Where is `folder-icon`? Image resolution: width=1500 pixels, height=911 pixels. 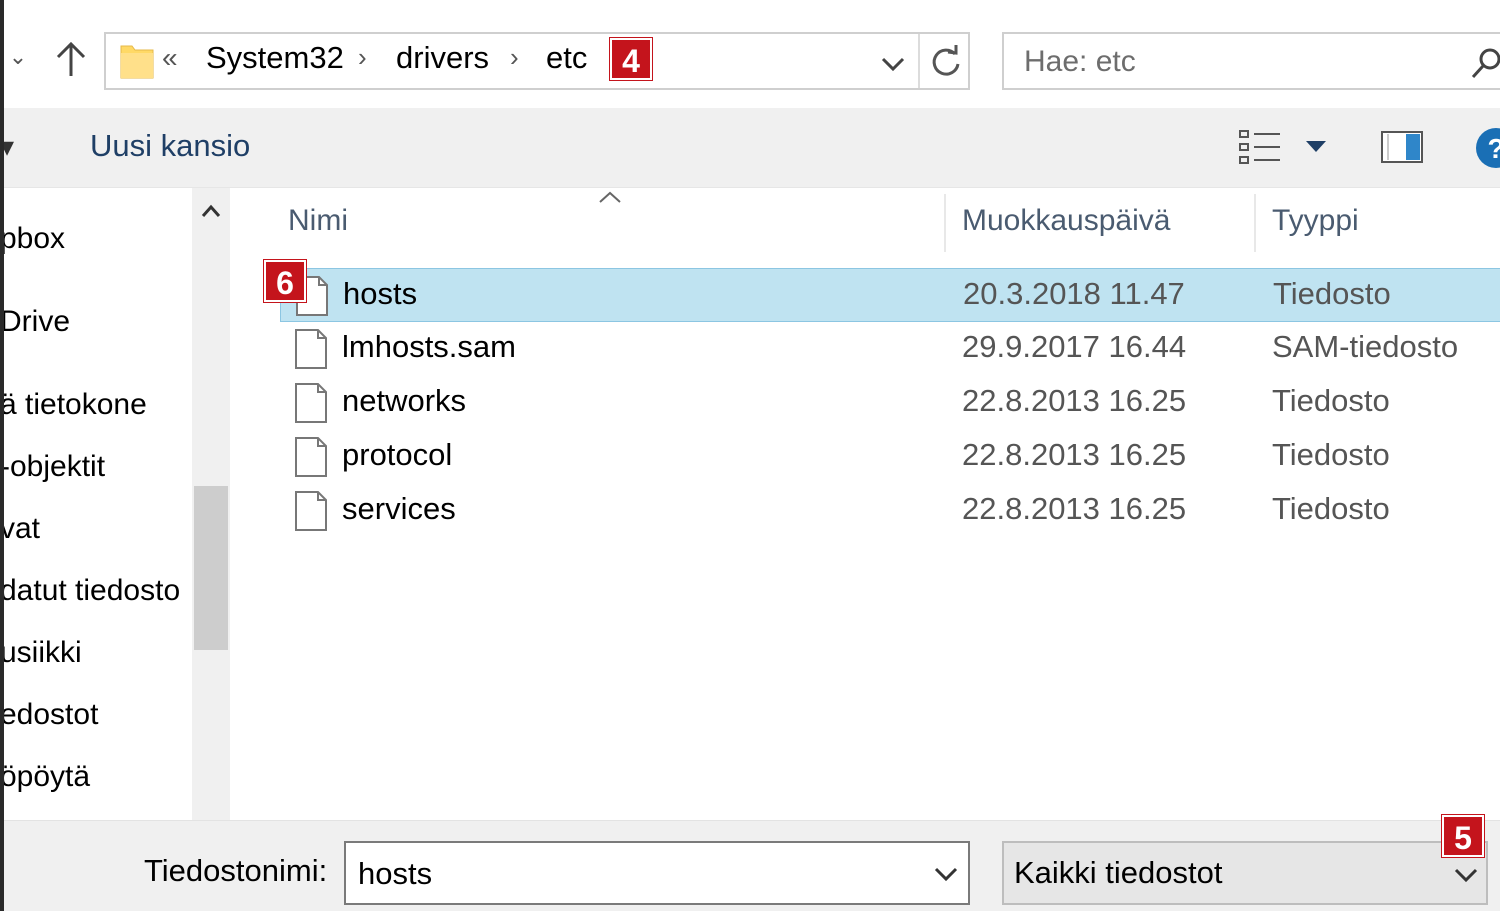
folder-icon is located at coordinates (137, 60).